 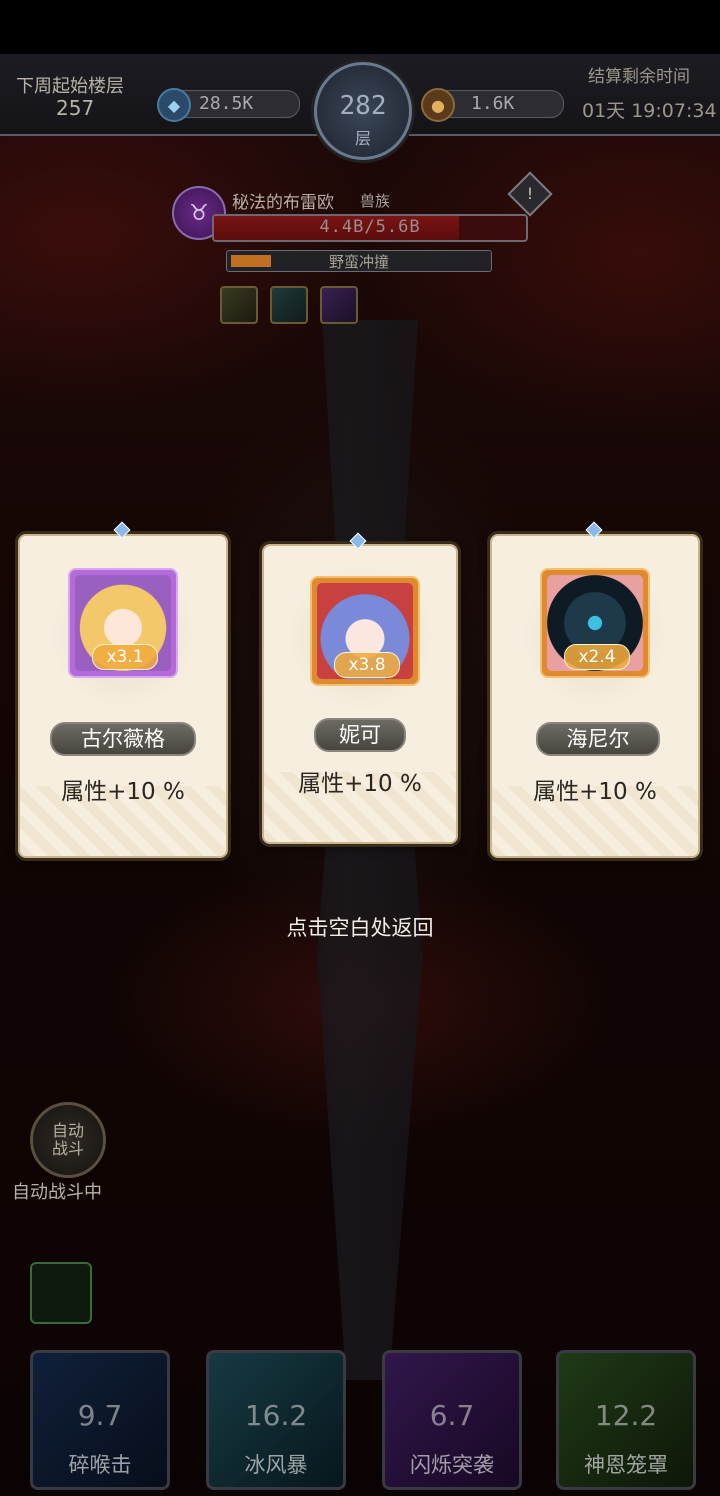 I want to click on hero-name: 妮可, so click(x=360, y=735).